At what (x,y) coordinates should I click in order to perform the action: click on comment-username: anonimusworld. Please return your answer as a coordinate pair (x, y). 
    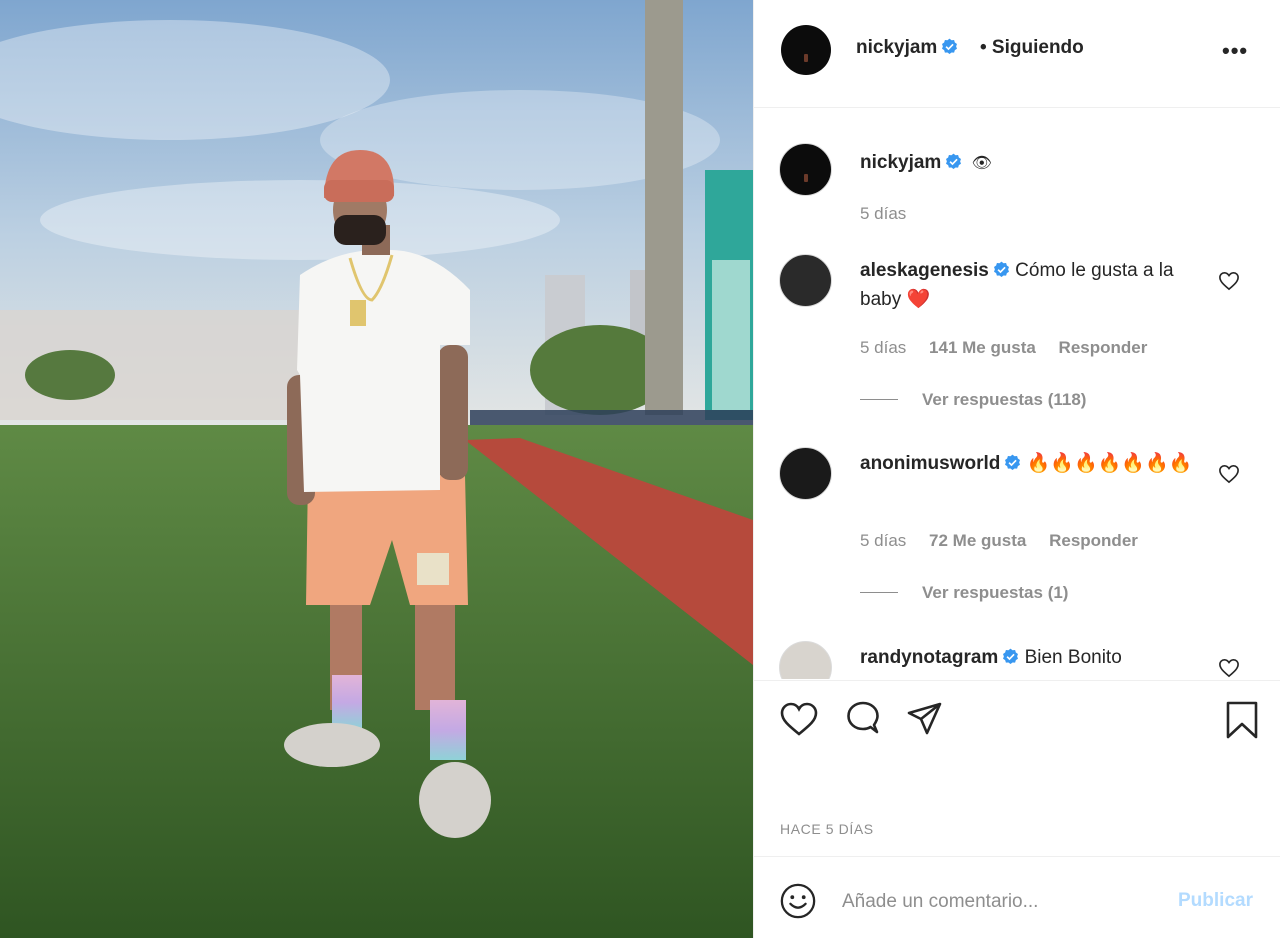
    Looking at the image, I should click on (930, 463).